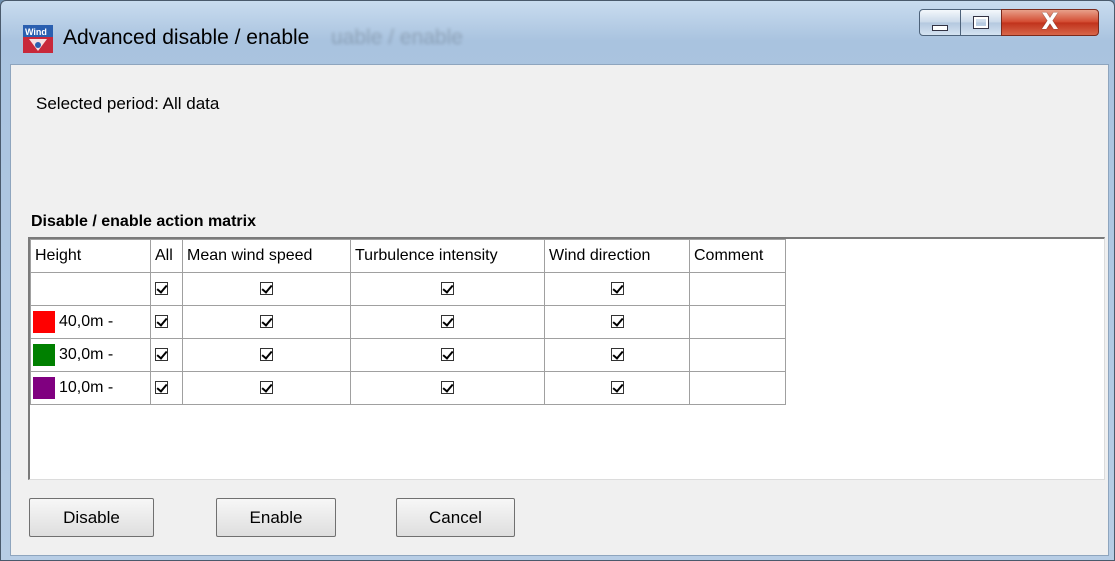 This screenshot has width=1115, height=561. I want to click on column-header-mean-wind-speed: Mean wind speed, so click(266, 256).